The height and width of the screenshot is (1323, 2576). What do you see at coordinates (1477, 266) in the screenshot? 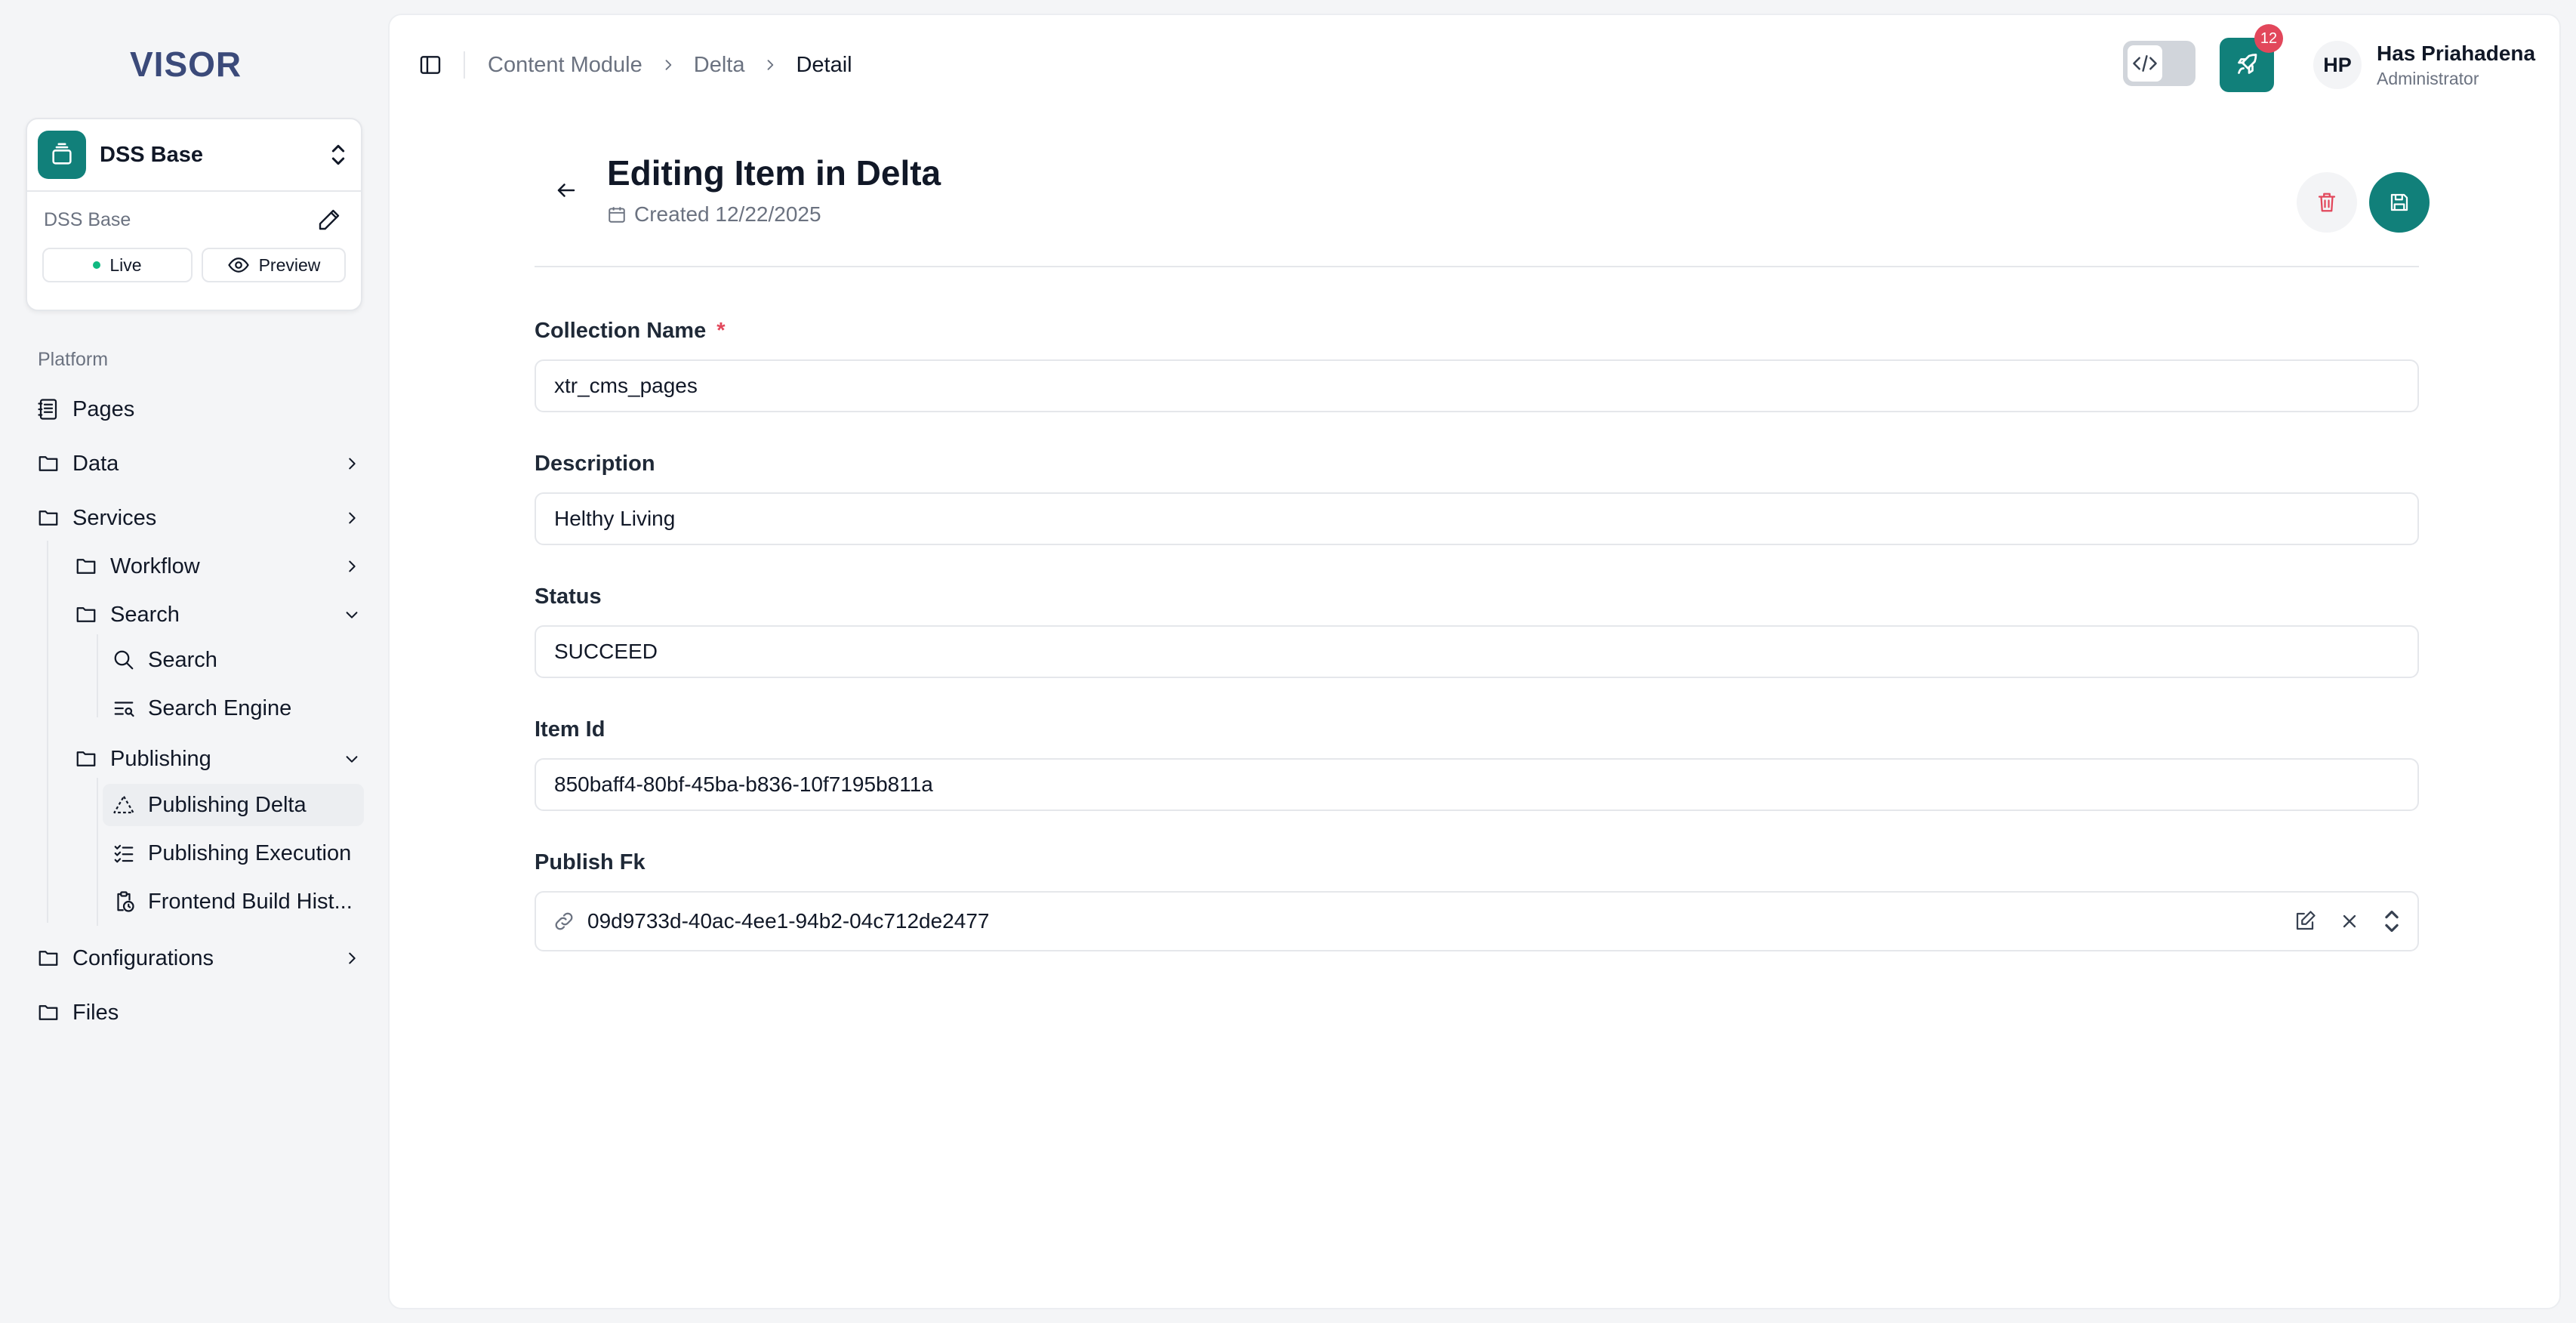
I see `header-divider` at bounding box center [1477, 266].